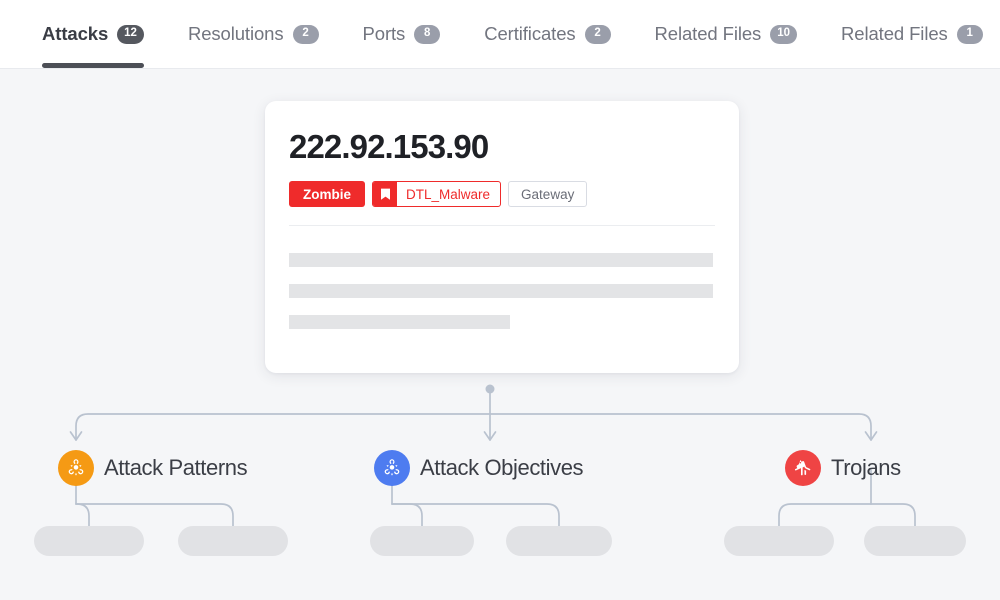  What do you see at coordinates (93, 65) in the screenshot?
I see `active-tab-indicator` at bounding box center [93, 65].